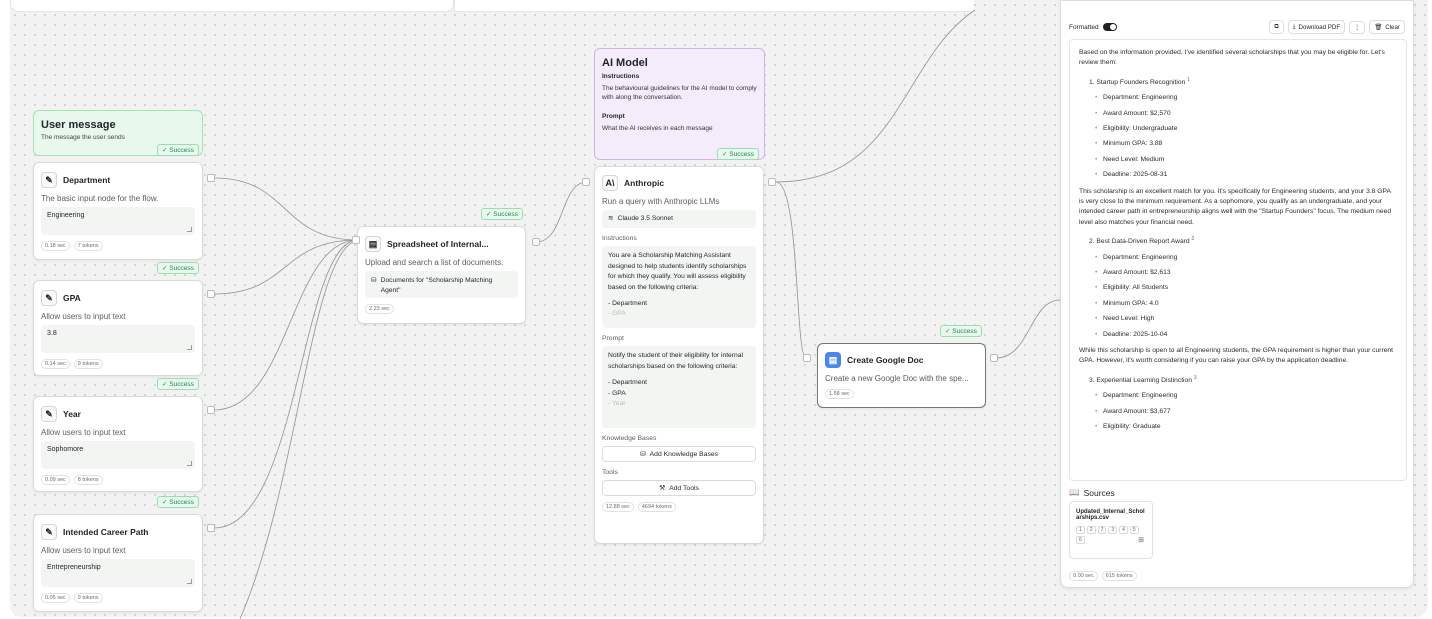 This screenshot has width=1432, height=619. What do you see at coordinates (1083, 576) in the screenshot?
I see `time-badge: 0.00 sec` at bounding box center [1083, 576].